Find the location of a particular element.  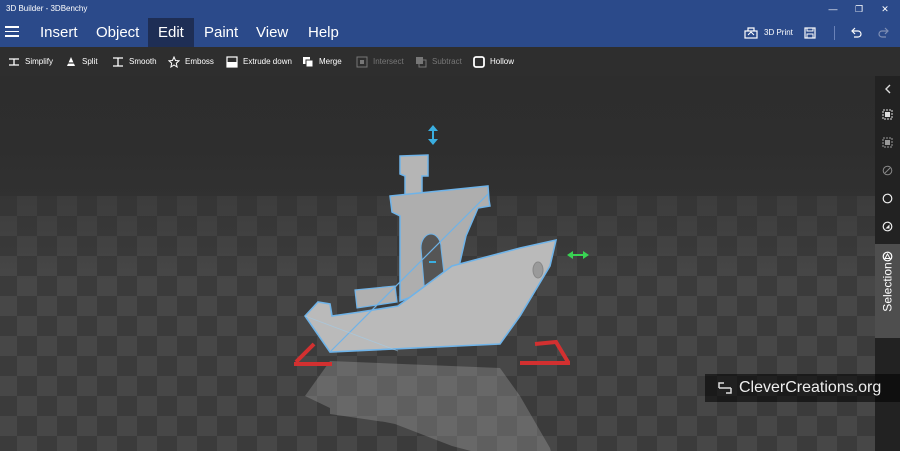

invert-selection-button is located at coordinates (887, 170).